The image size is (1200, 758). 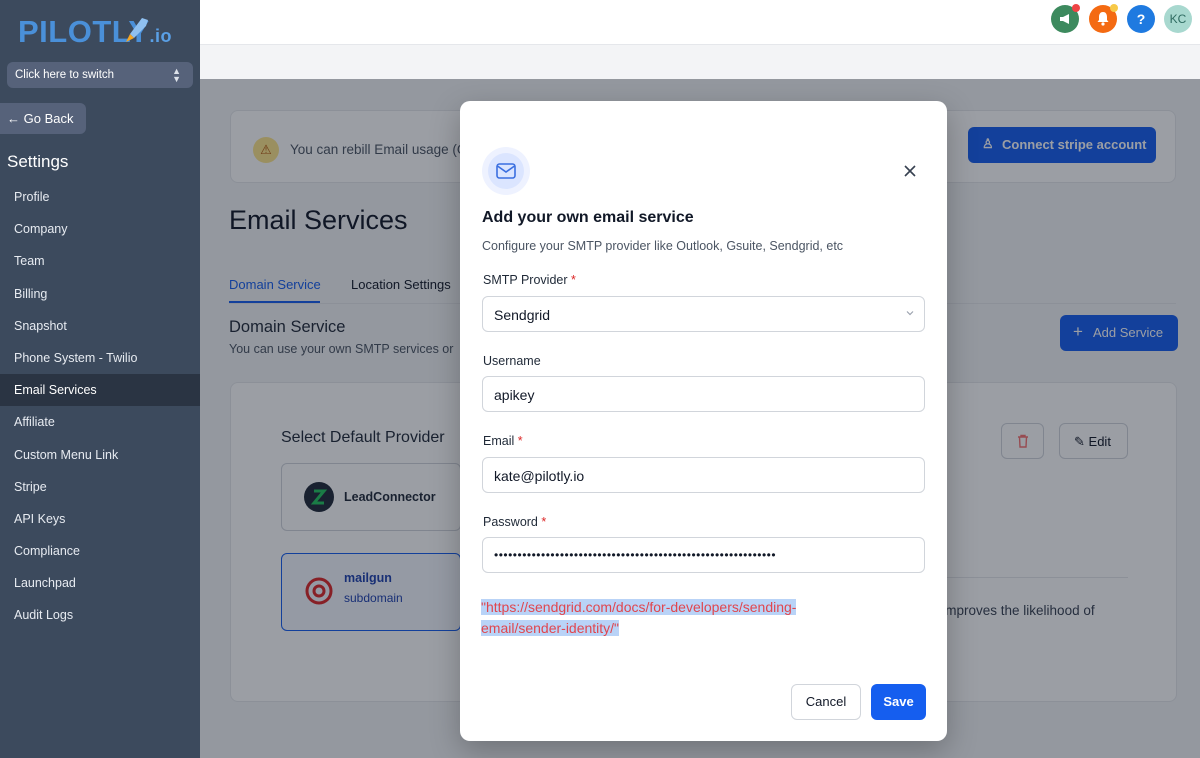 I want to click on avatar-initials: KC, so click(x=1178, y=19).